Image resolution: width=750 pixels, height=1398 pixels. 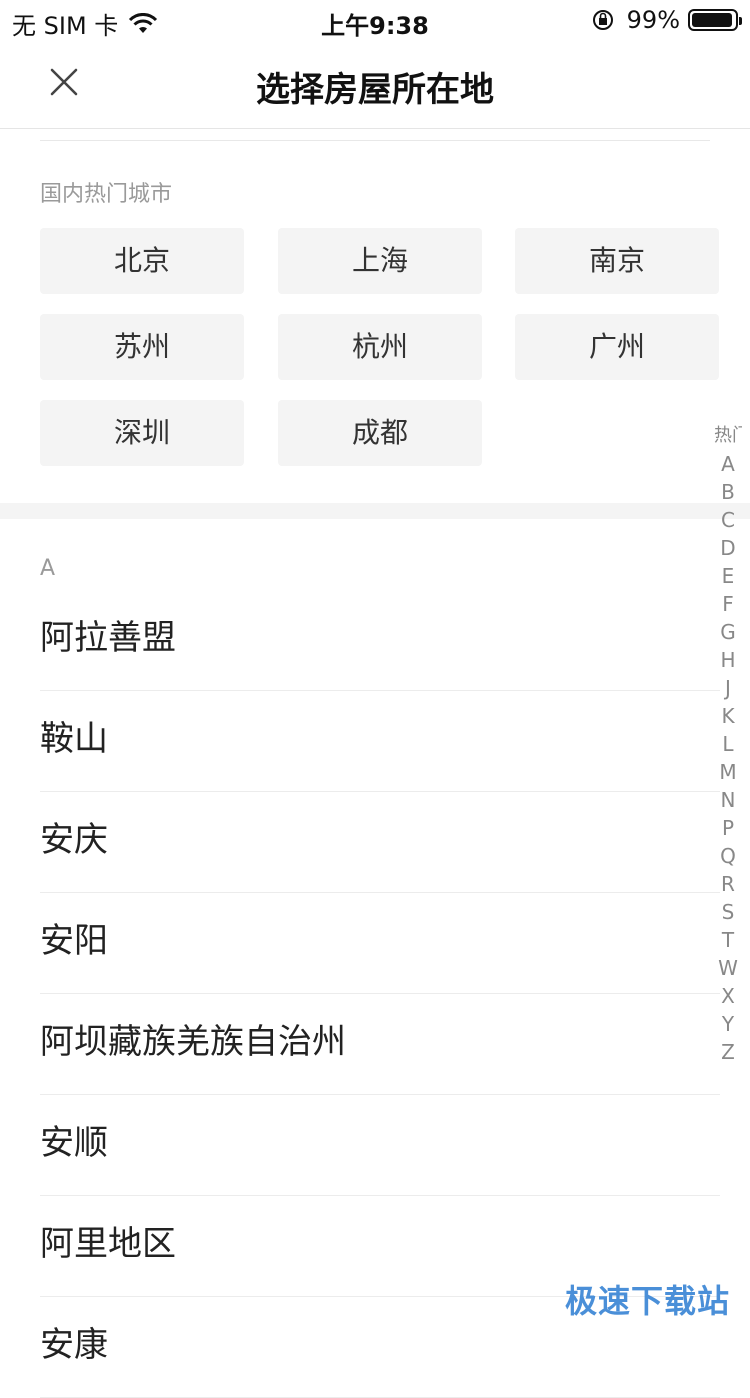 I want to click on watermark-logo: 极速下载站, so click(x=647, y=1301).